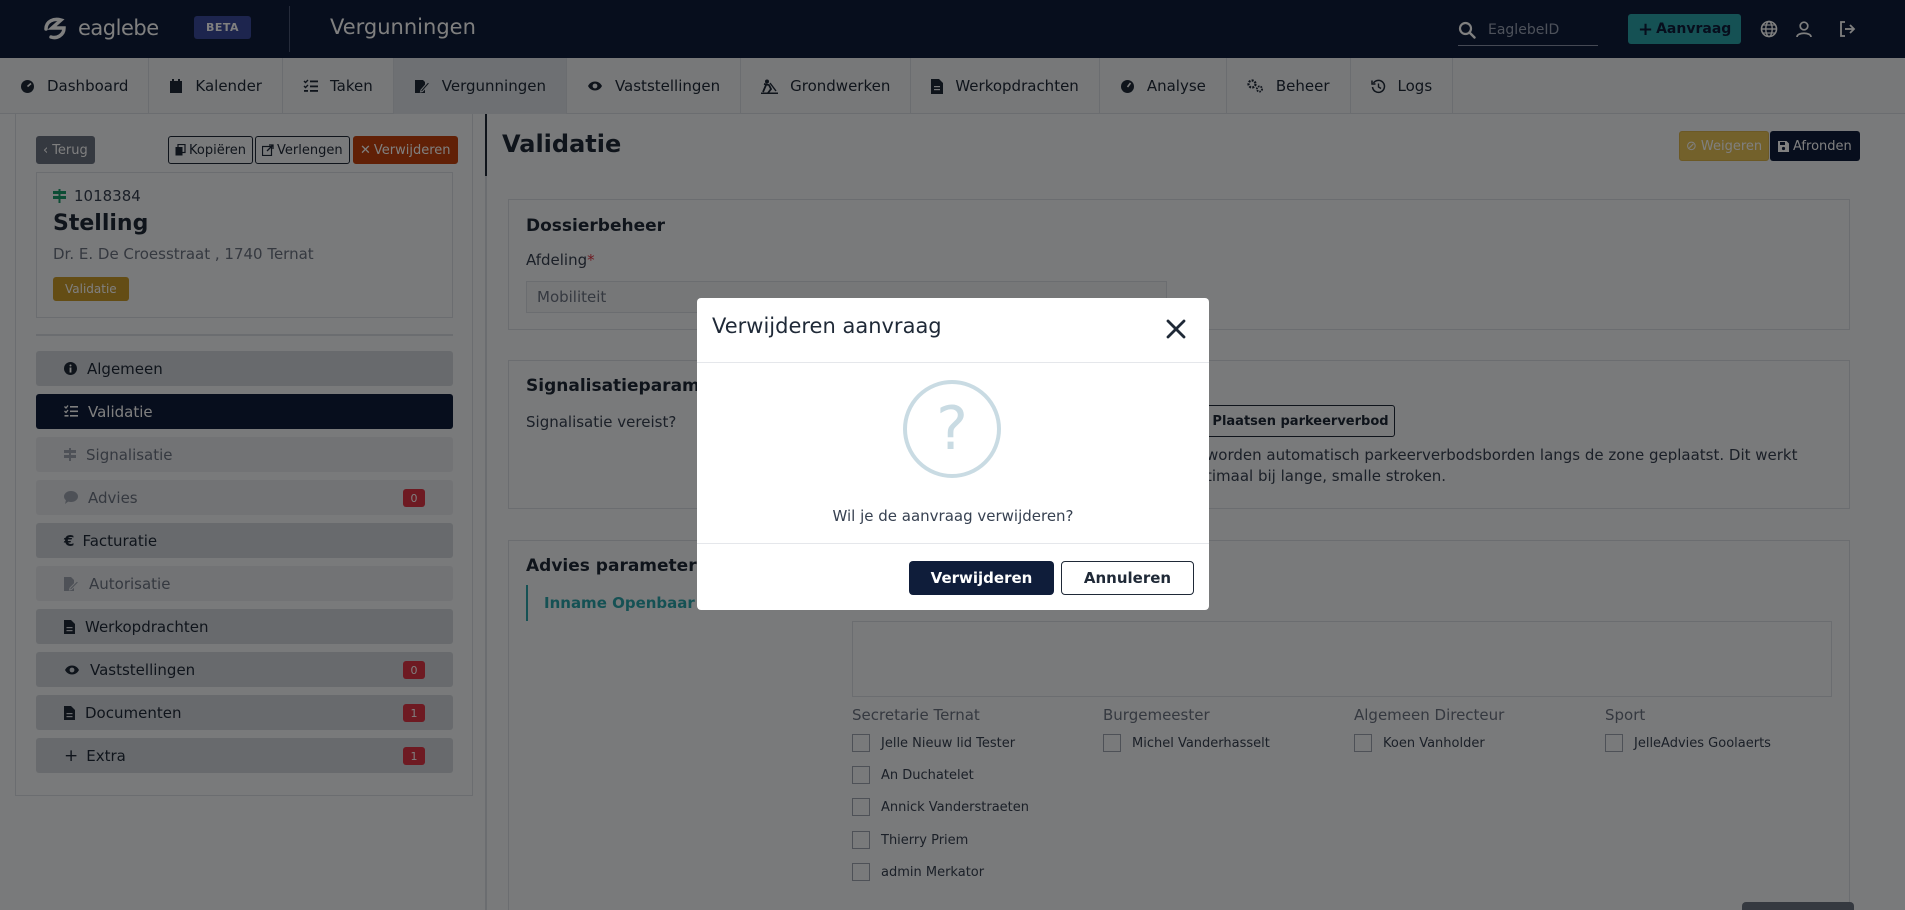 The image size is (1905, 910). Describe the element at coordinates (827, 326) in the screenshot. I see `dialog-title: Verwijderen aanvraag` at that location.